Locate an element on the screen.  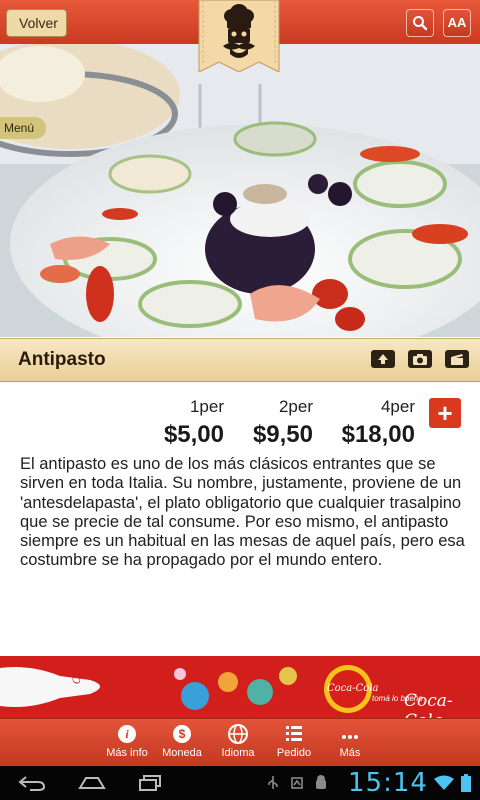
nav-currency-label: Moneda is located at coordinates (182, 753).